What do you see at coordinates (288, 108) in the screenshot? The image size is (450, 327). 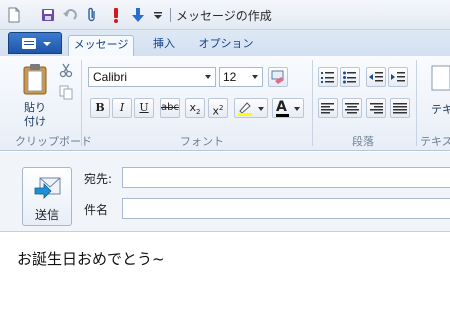 I see `font-color-button: A` at bounding box center [288, 108].